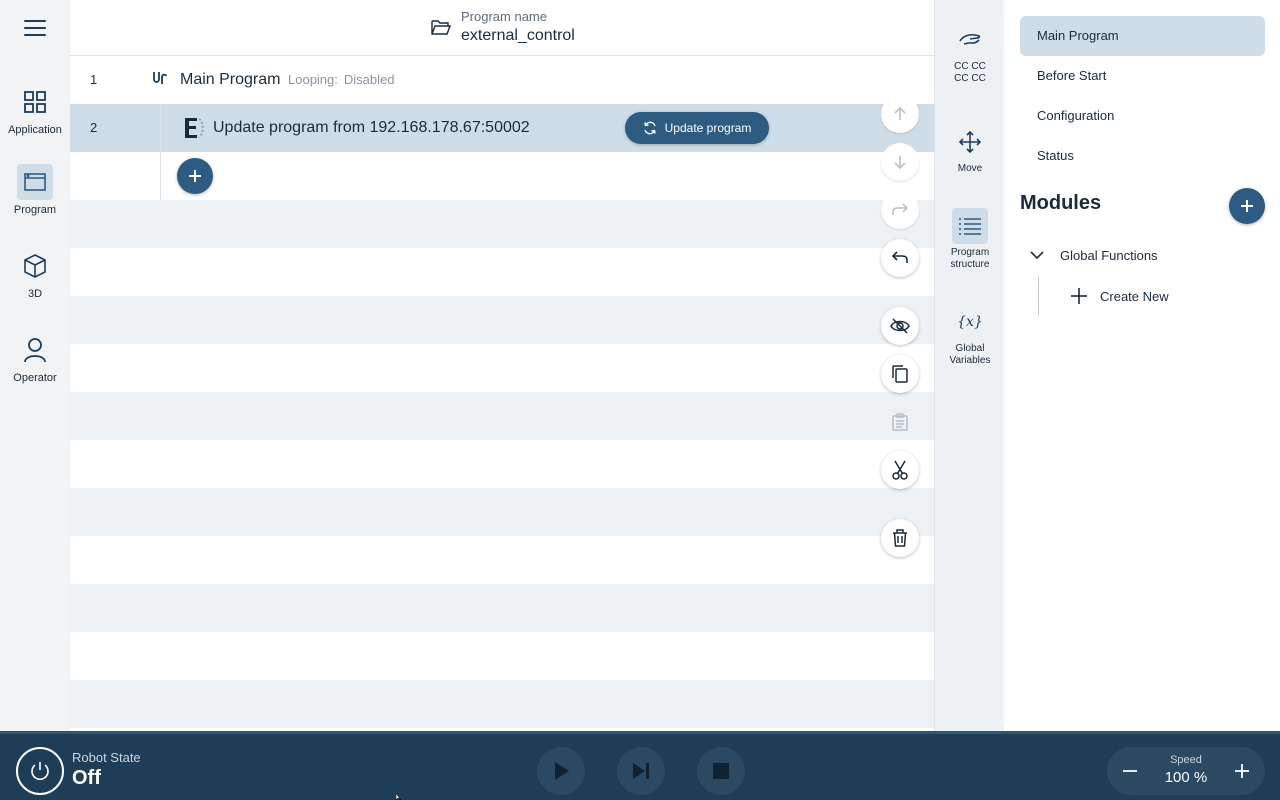 Image resolution: width=1280 pixels, height=800 pixels. What do you see at coordinates (230, 79) in the screenshot?
I see `main-program-title: Main Program` at bounding box center [230, 79].